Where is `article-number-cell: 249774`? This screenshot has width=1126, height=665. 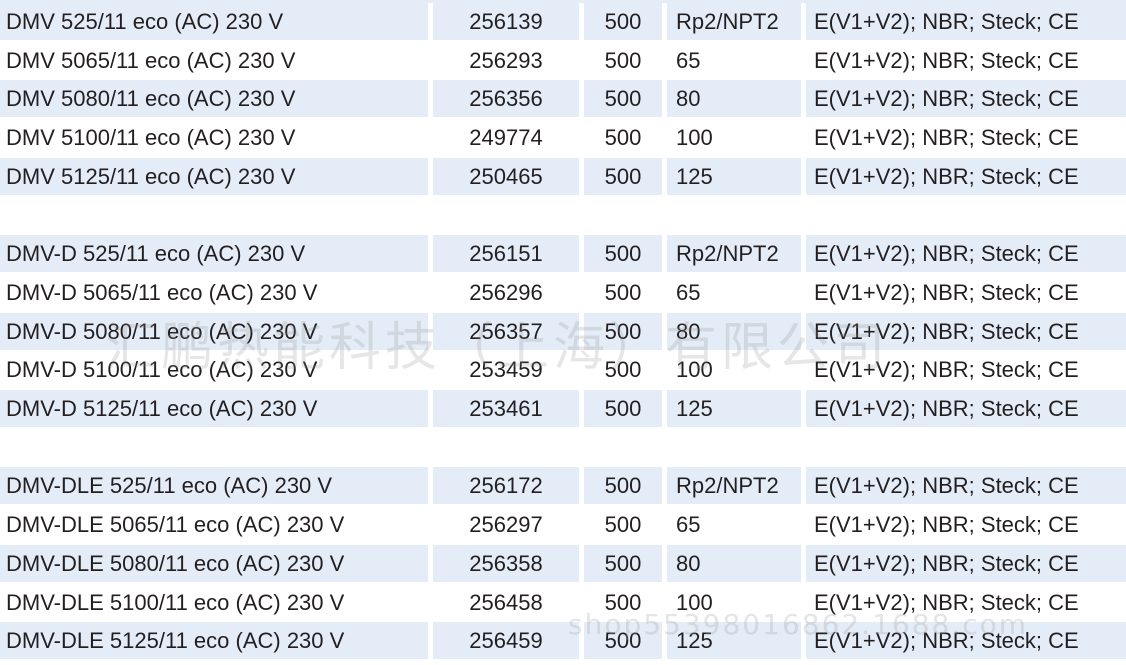
article-number-cell: 249774 is located at coordinates (506, 137).